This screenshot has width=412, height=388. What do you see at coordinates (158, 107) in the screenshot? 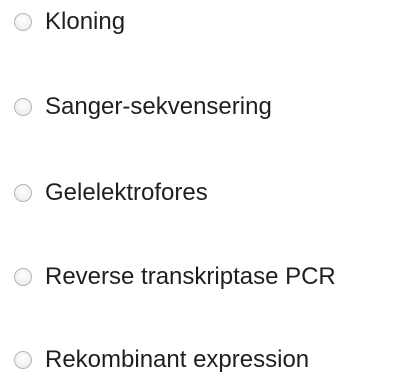
I see `option-label: Sanger-sekvensering` at bounding box center [158, 107].